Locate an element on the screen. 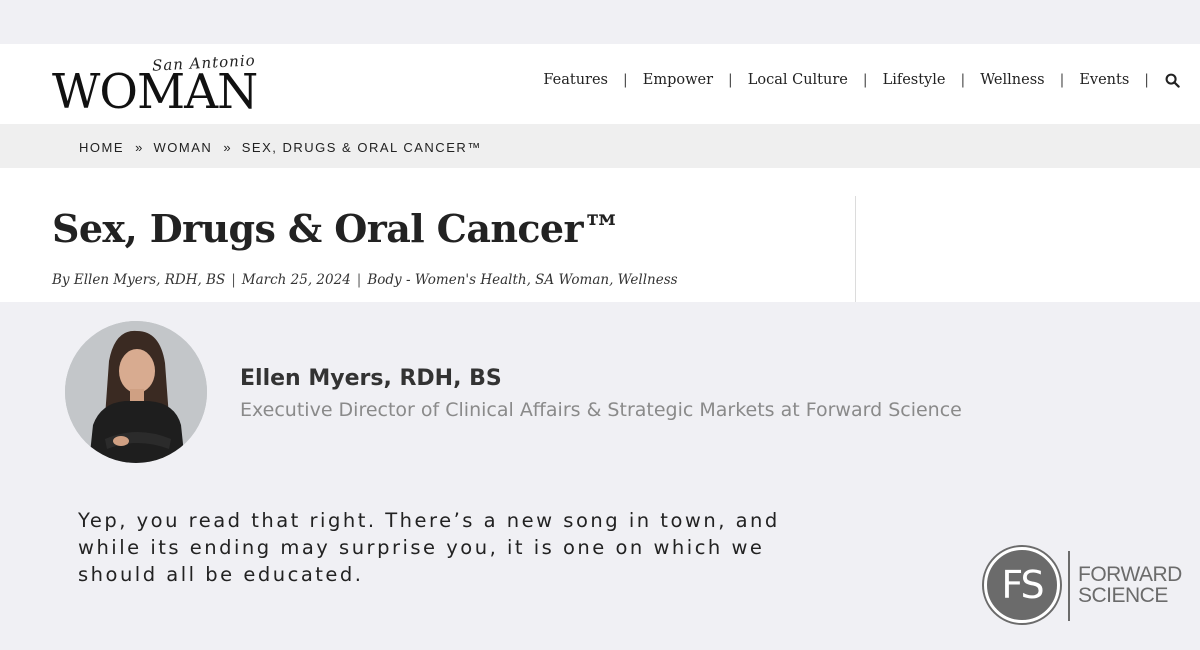 This screenshot has height=650, width=1200. article-title: Sex, Drugs & Oral Cancer™ is located at coordinates (336, 228).